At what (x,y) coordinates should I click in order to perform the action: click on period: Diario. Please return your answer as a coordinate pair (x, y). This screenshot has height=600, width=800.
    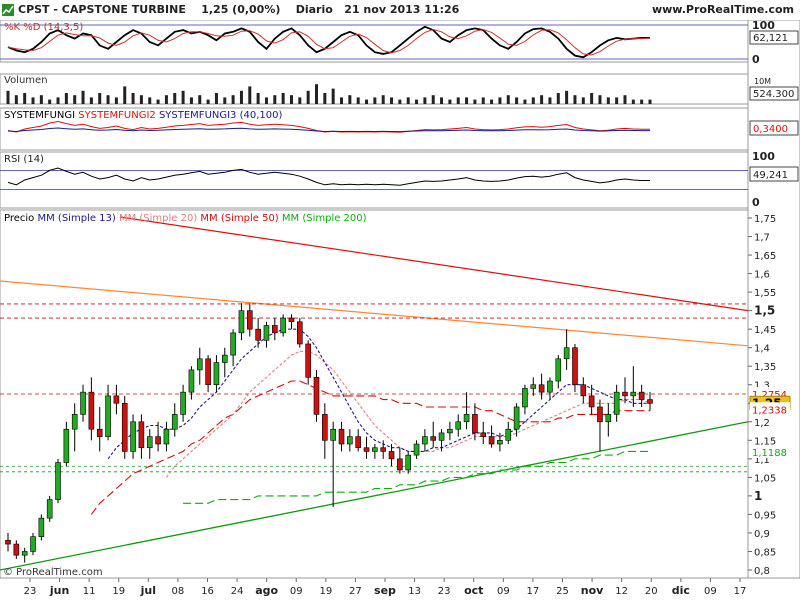
    Looking at the image, I should click on (314, 9).